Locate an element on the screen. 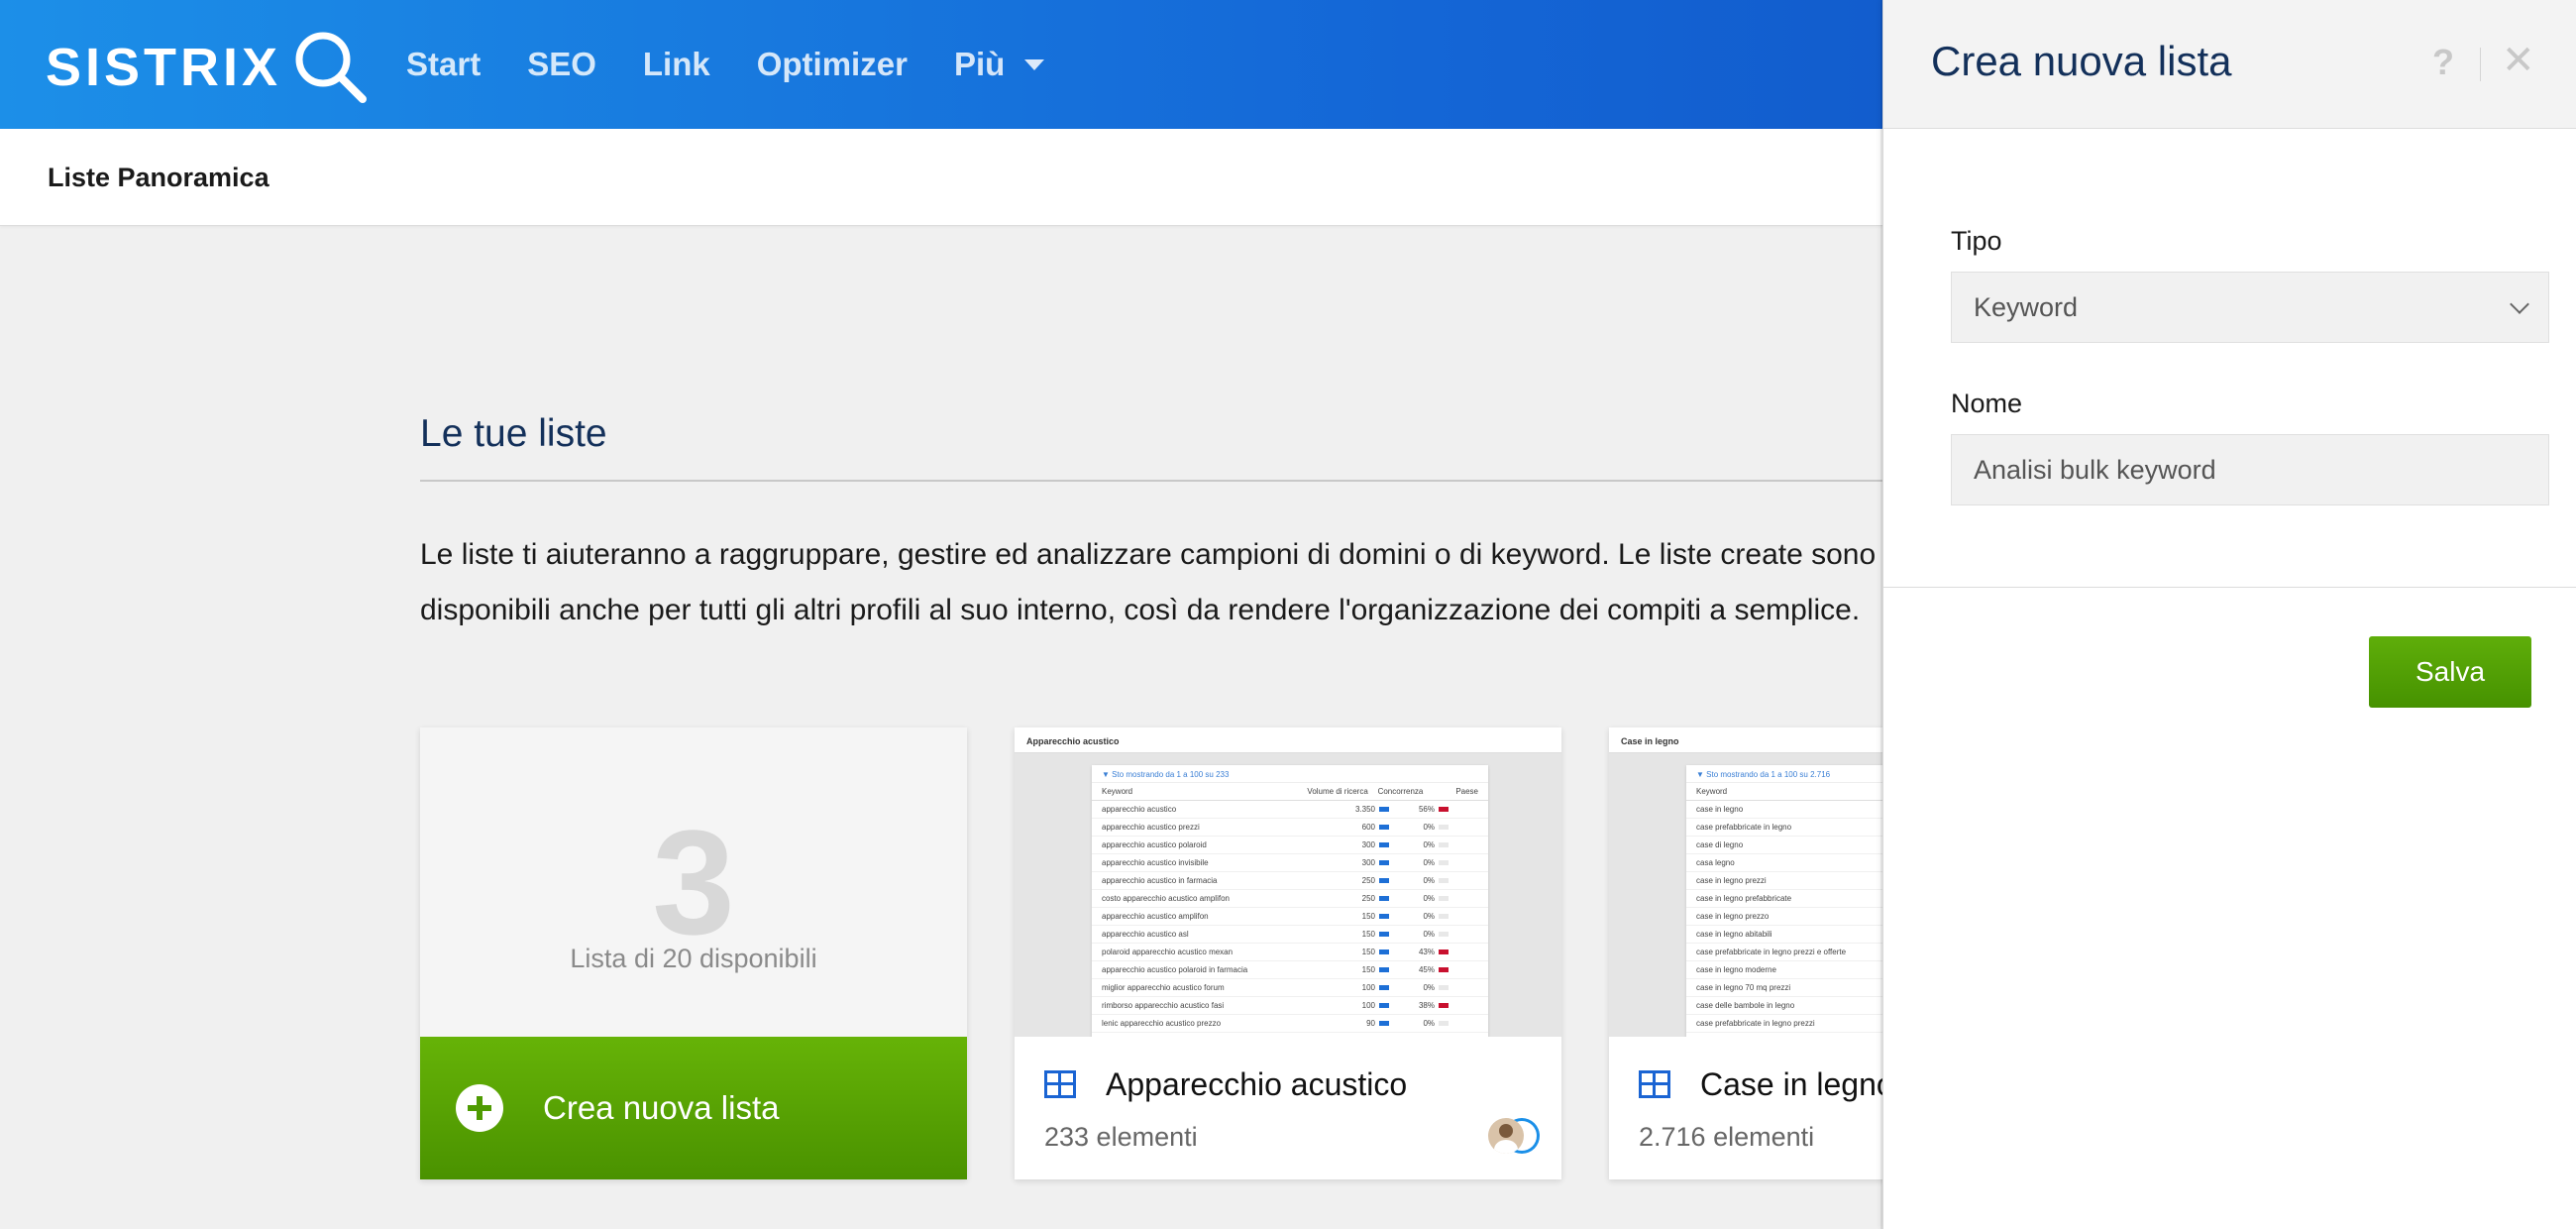  create-new-list-button: Crea nuova lista is located at coordinates (694, 1108).